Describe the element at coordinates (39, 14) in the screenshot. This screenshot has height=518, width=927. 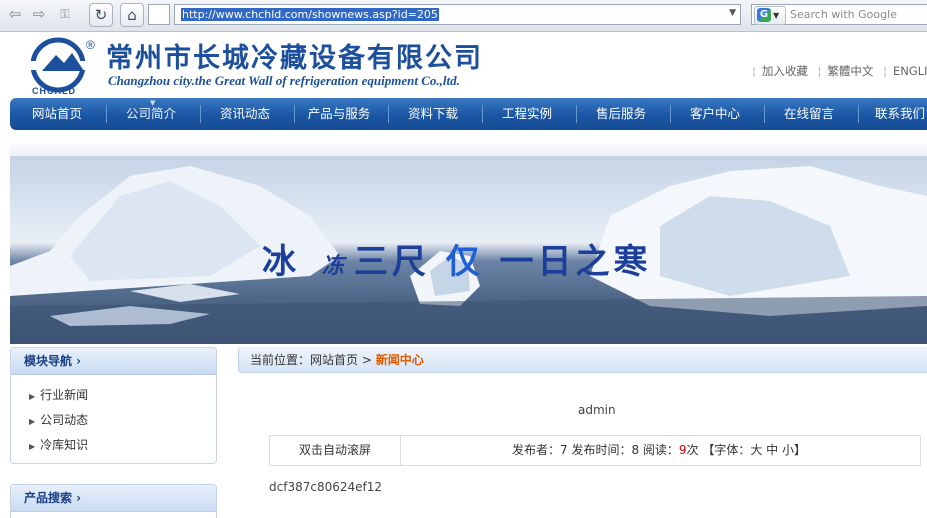
I see `forward-icon: ⇨` at that location.